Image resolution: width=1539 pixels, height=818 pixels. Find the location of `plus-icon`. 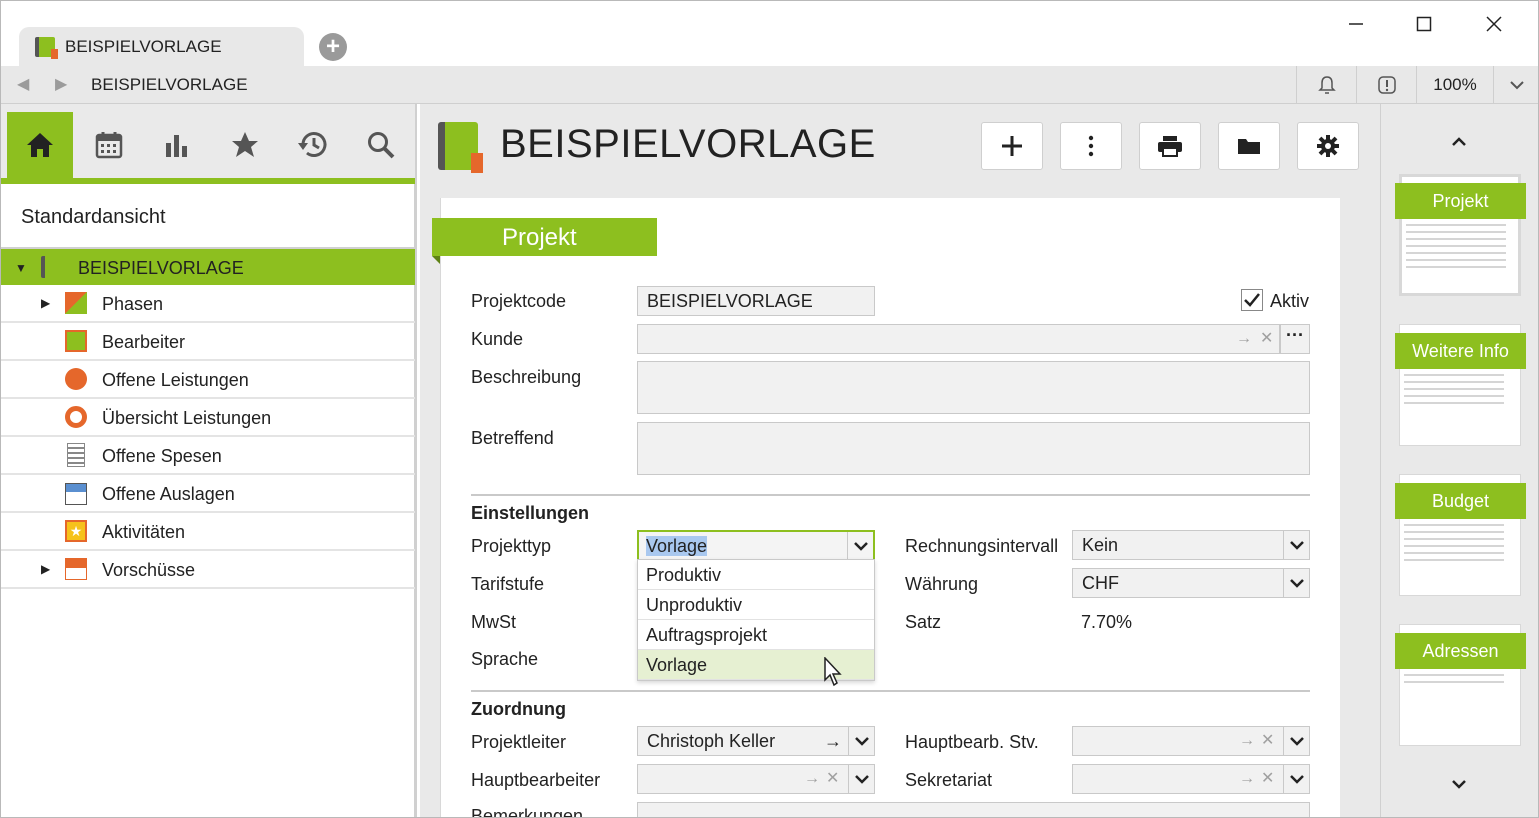

plus-icon is located at coordinates (1012, 146).